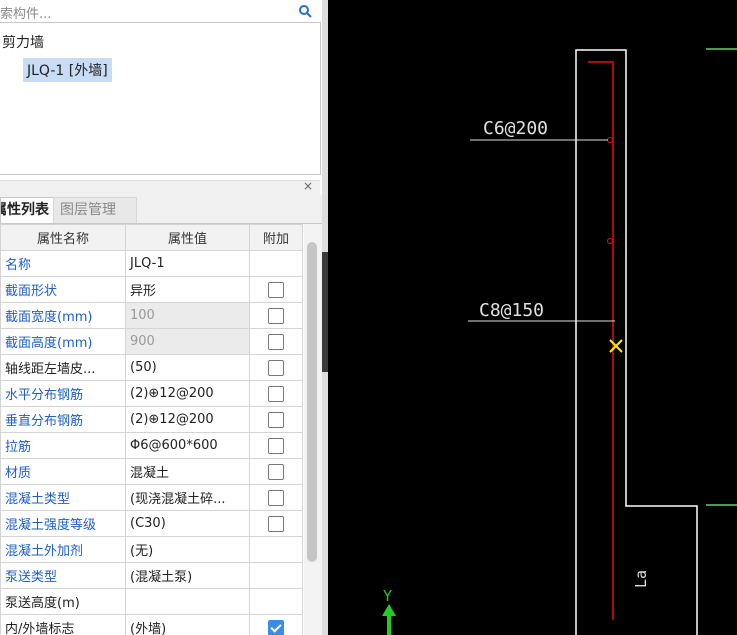 The width and height of the screenshot is (737, 635). What do you see at coordinates (63, 549) in the screenshot?
I see `property-name: 混凝土外加剂` at bounding box center [63, 549].